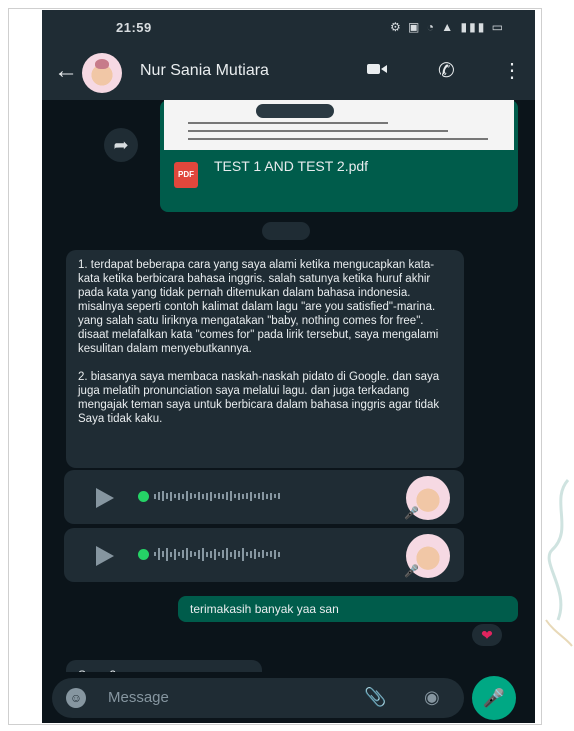  What do you see at coordinates (559, 562) in the screenshot?
I see `background-doodle` at bounding box center [559, 562].